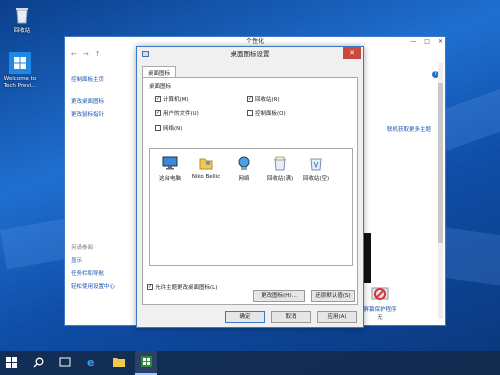 This screenshot has width=500, height=375. Describe the element at coordinates (245, 317) in the screenshot. I see `ok-button: 确定` at that location.